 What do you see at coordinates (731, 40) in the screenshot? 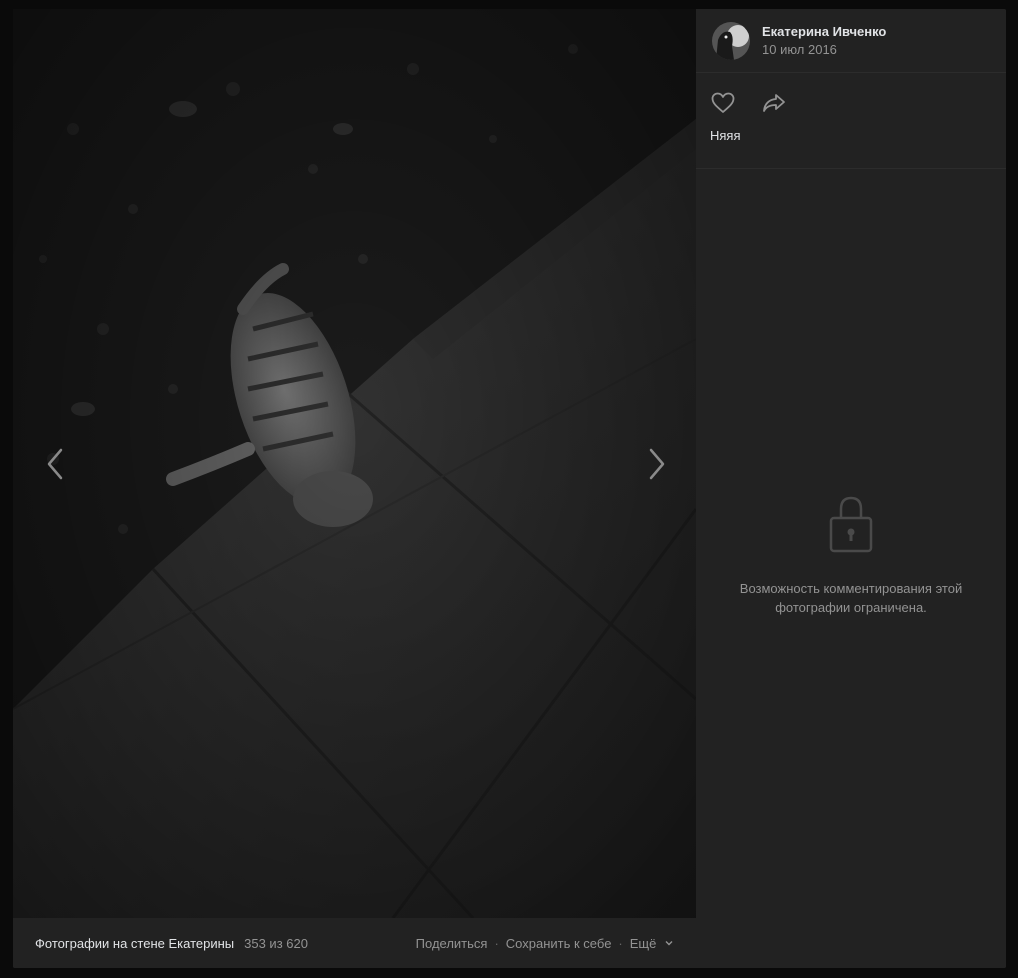
I see `author-avatar` at bounding box center [731, 40].